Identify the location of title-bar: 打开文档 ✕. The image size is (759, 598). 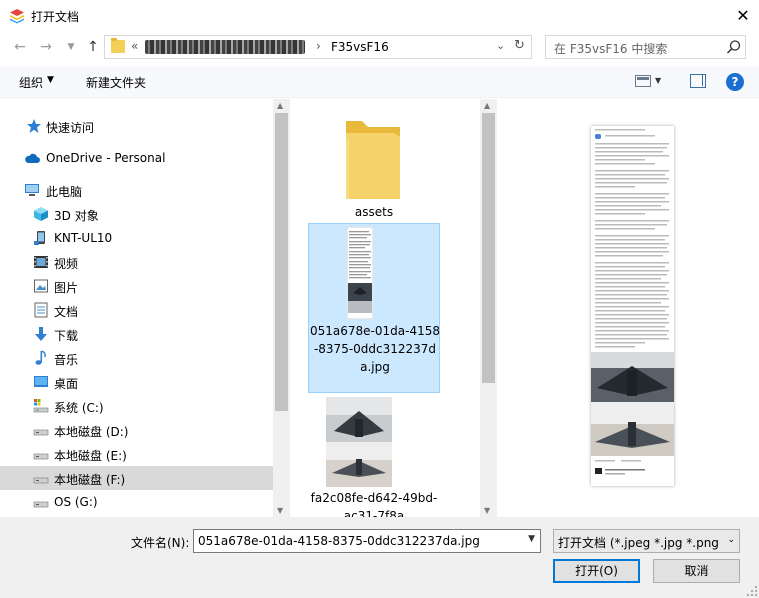
(379, 16).